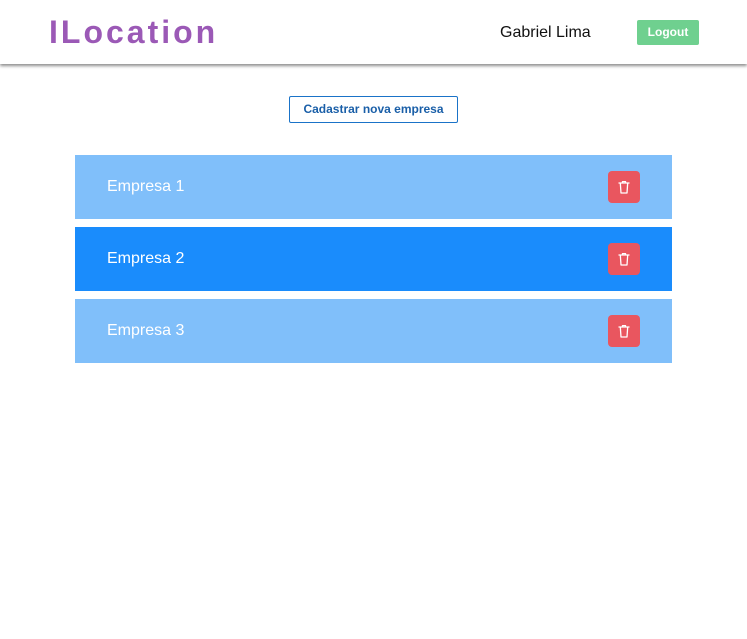 This screenshot has width=747, height=639. What do you see at coordinates (133, 32) in the screenshot?
I see `app-logo: ILocation` at bounding box center [133, 32].